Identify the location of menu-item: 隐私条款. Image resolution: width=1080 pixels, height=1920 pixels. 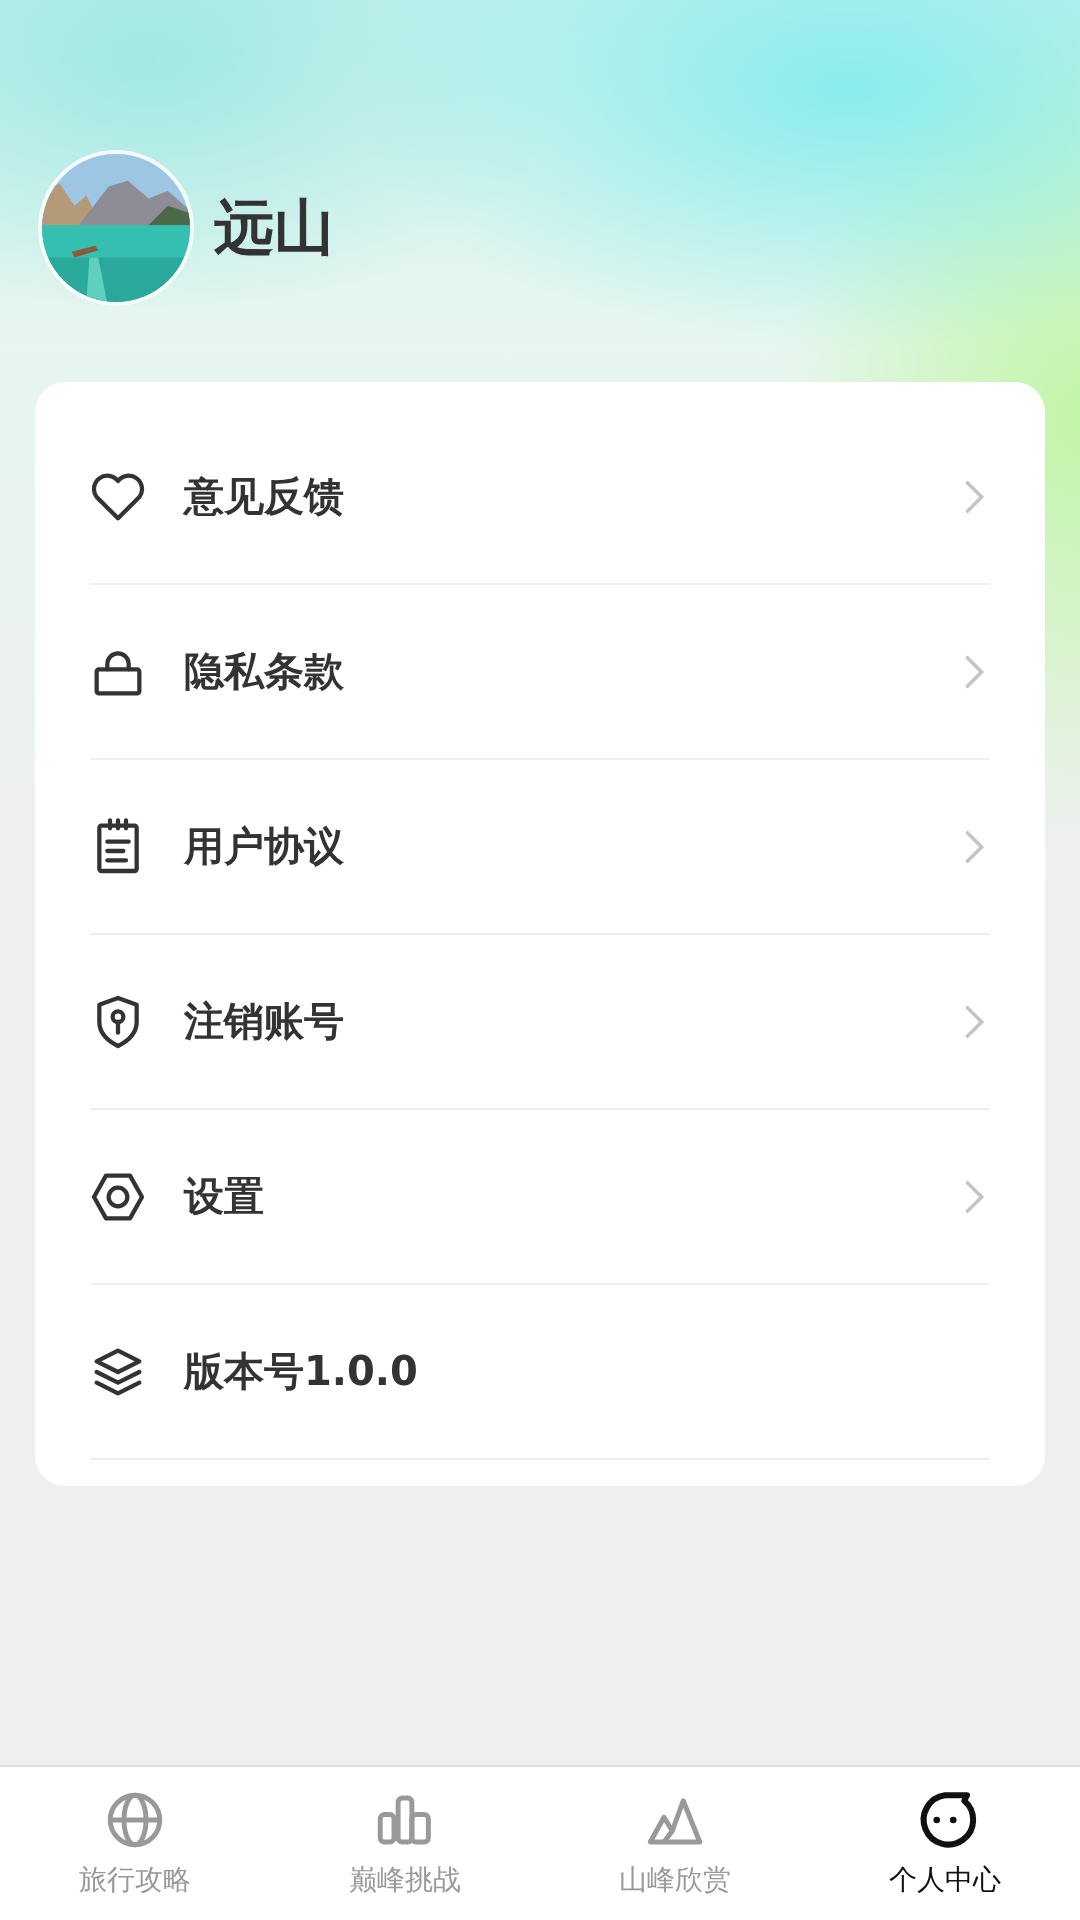
(540, 672).